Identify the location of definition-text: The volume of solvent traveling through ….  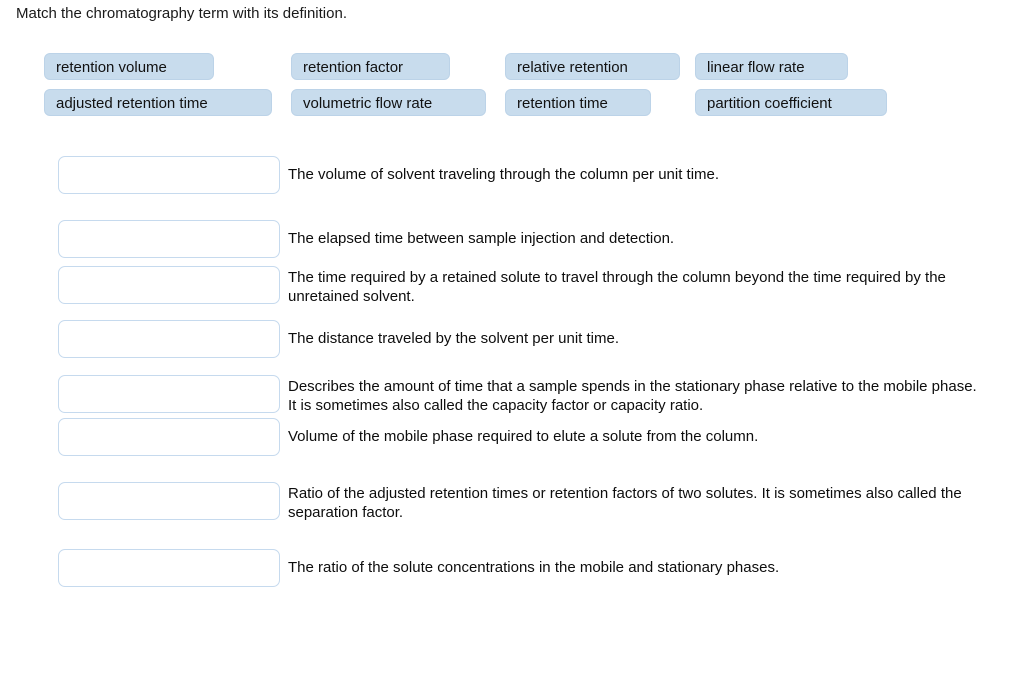
(504, 174).